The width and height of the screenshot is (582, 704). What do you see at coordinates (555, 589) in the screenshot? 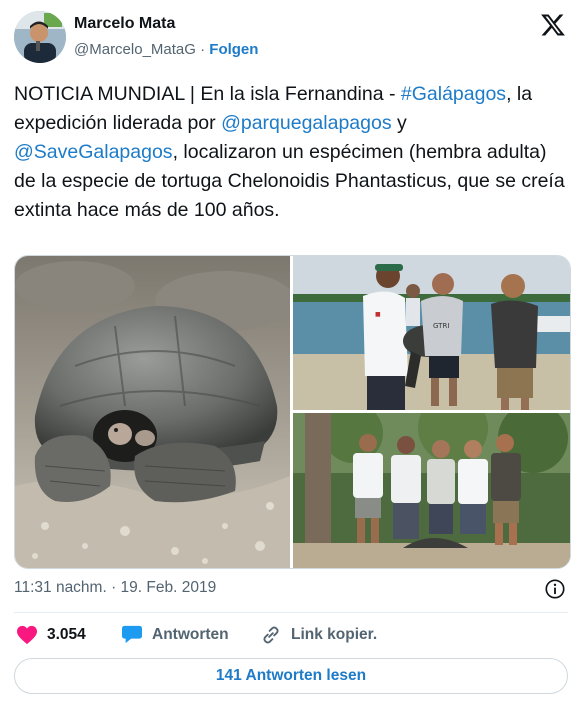
I see `info-icon` at bounding box center [555, 589].